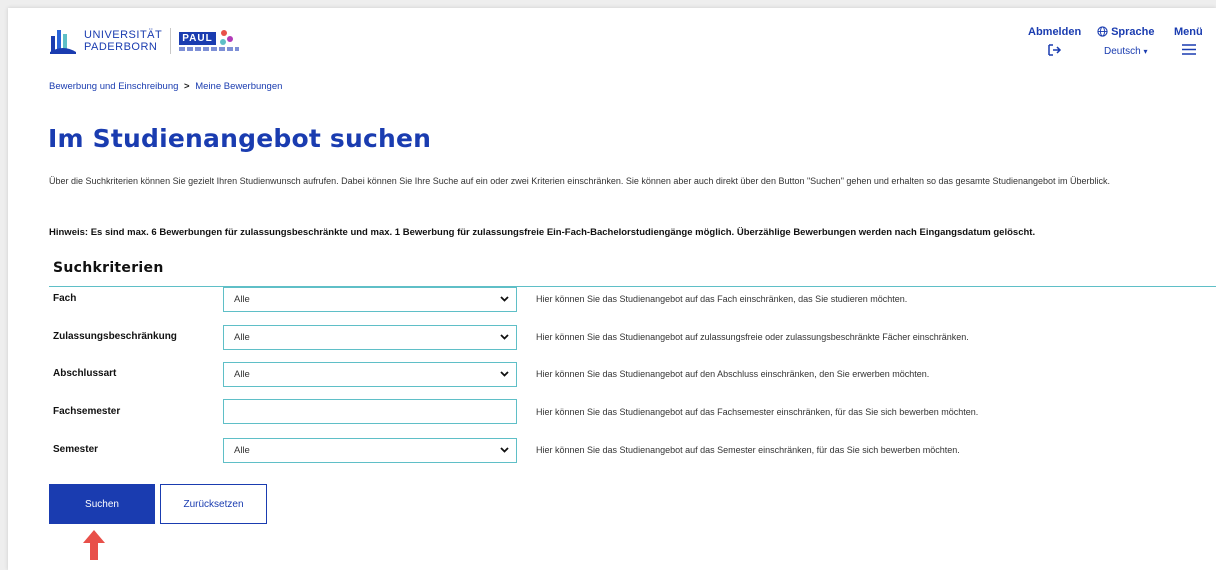 Image resolution: width=1216 pixels, height=570 pixels. What do you see at coordinates (171, 41) in the screenshot?
I see `logo-divider` at bounding box center [171, 41].